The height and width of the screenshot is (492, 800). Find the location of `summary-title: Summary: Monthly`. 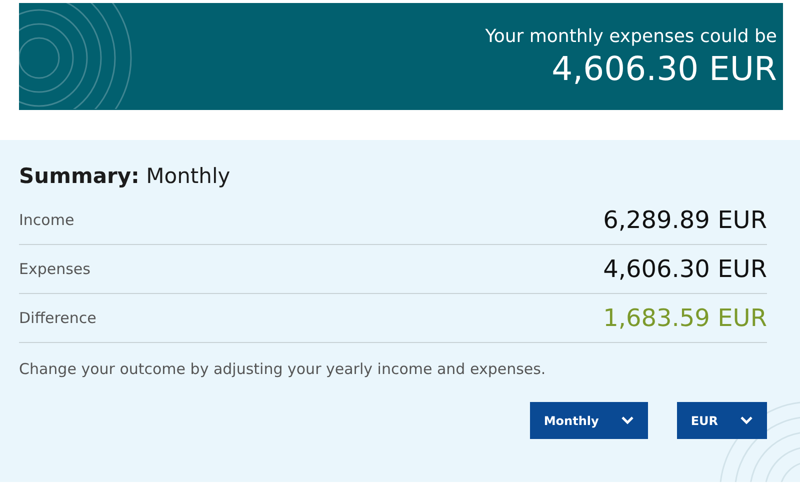

summary-title: Summary: Monthly is located at coordinates (125, 176).